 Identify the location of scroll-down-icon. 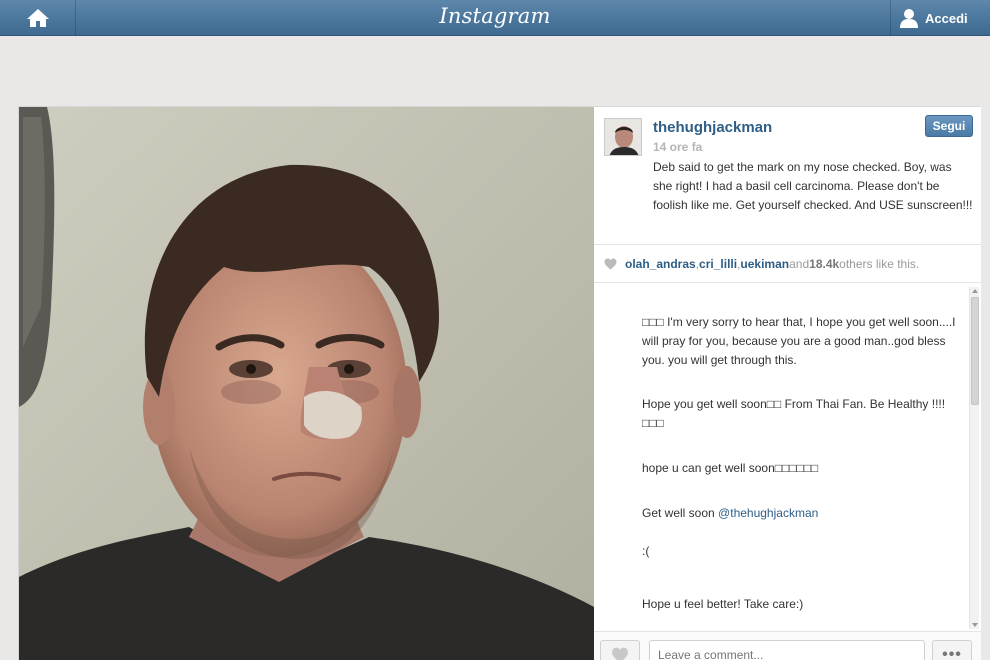
(975, 625).